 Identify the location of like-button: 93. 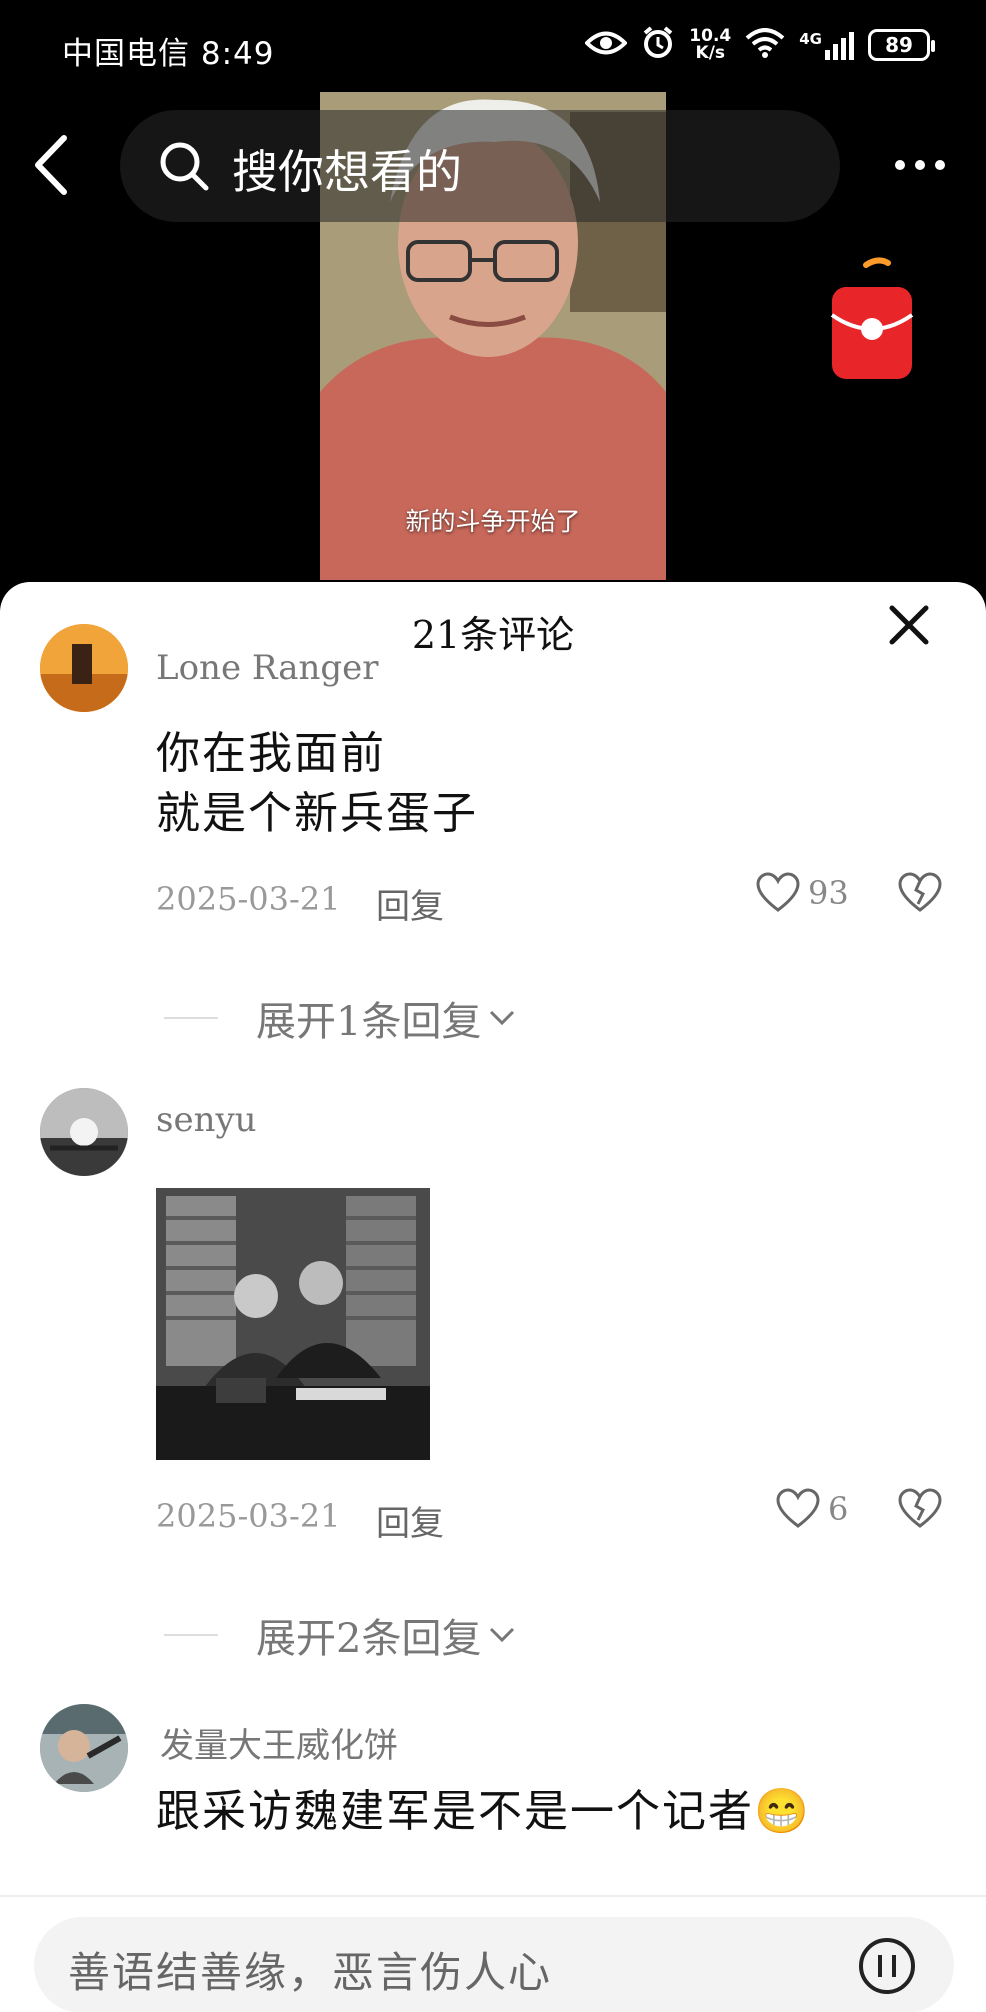
(802, 893).